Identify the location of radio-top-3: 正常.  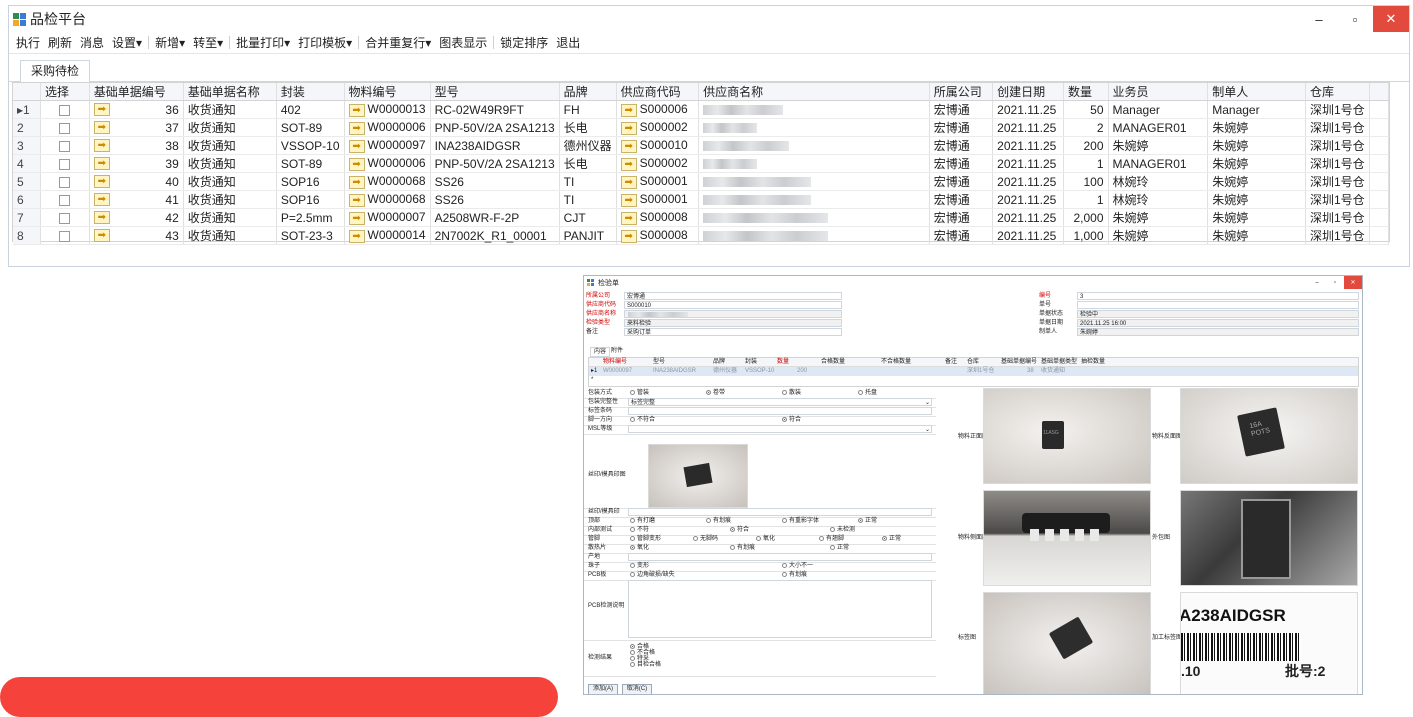
(867, 521).